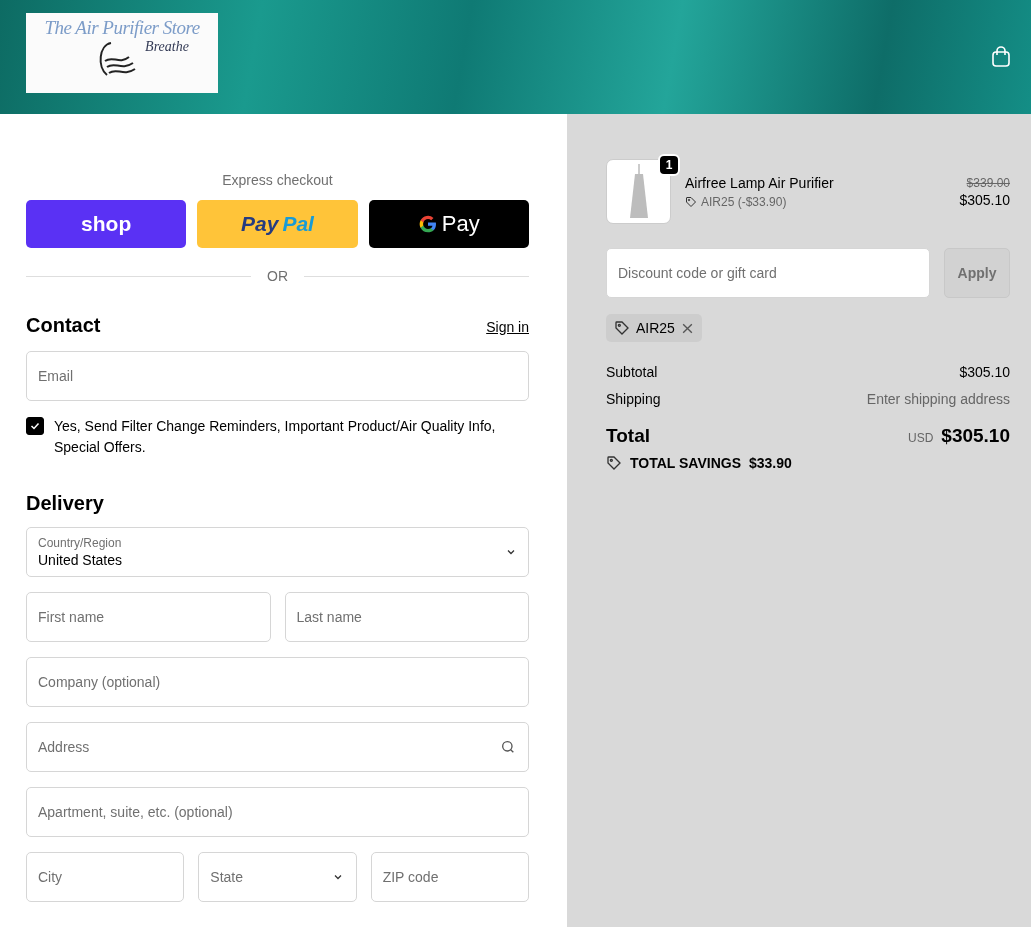 This screenshot has height=927, width=1031. I want to click on checkbox, so click(35, 426).